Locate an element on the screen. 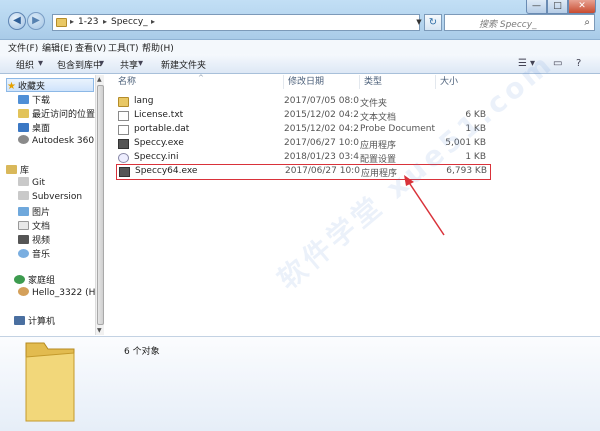 Image resolution: width=600 pixels, height=431 pixels. nav-item-music: 音乐 is located at coordinates (34, 254).